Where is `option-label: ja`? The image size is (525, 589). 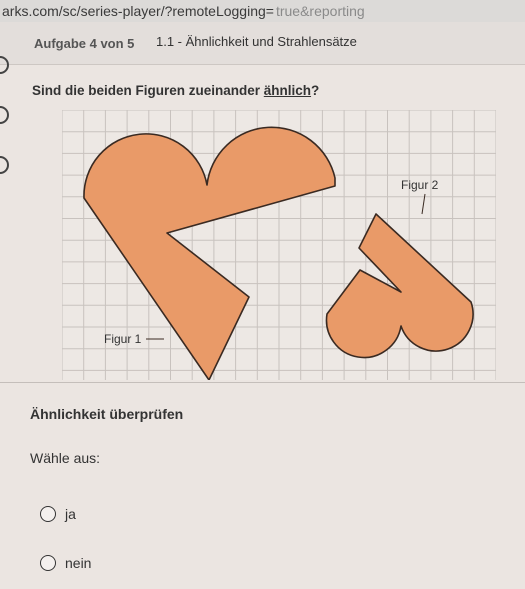 option-label: ja is located at coordinates (70, 514).